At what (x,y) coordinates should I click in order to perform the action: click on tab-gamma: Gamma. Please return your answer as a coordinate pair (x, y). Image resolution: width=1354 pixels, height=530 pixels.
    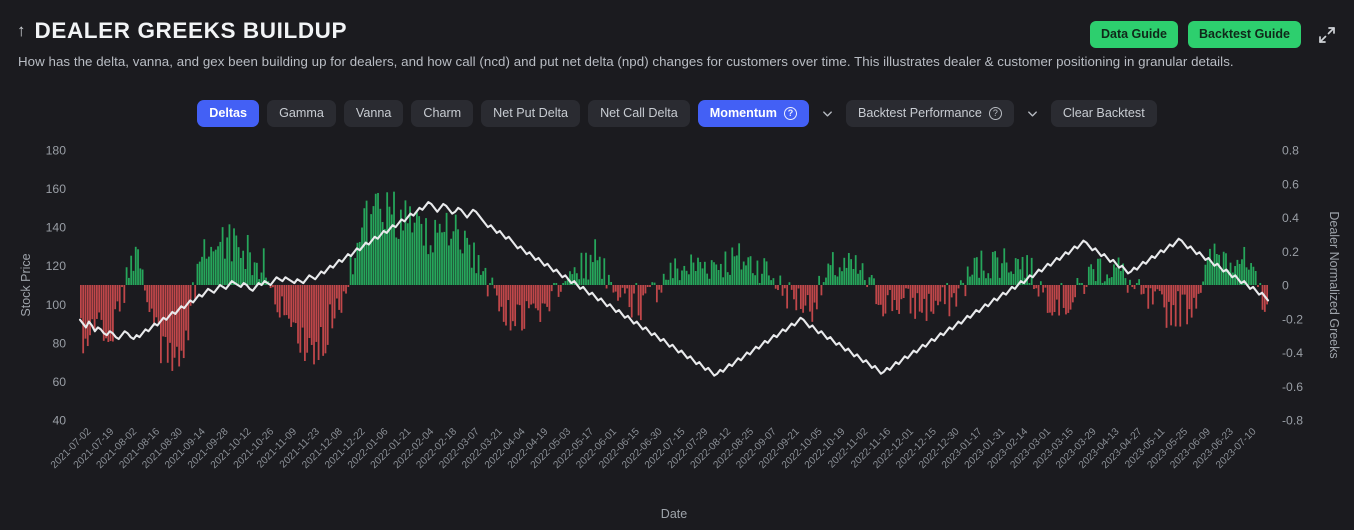
    Looking at the image, I should click on (301, 113).